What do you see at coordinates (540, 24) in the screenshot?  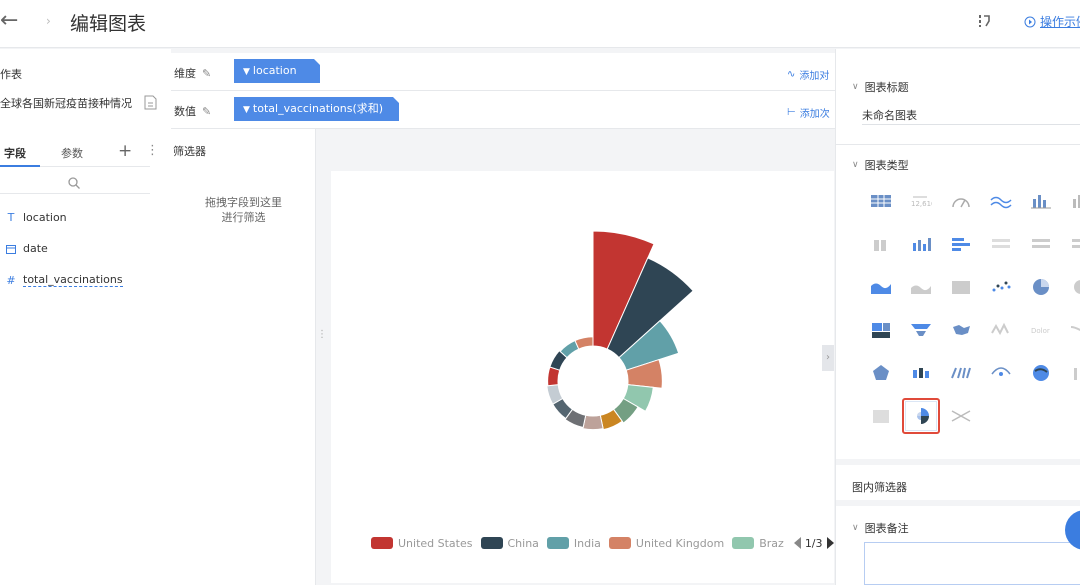 I see `top-bar: ← › 编辑图表 操作示例` at bounding box center [540, 24].